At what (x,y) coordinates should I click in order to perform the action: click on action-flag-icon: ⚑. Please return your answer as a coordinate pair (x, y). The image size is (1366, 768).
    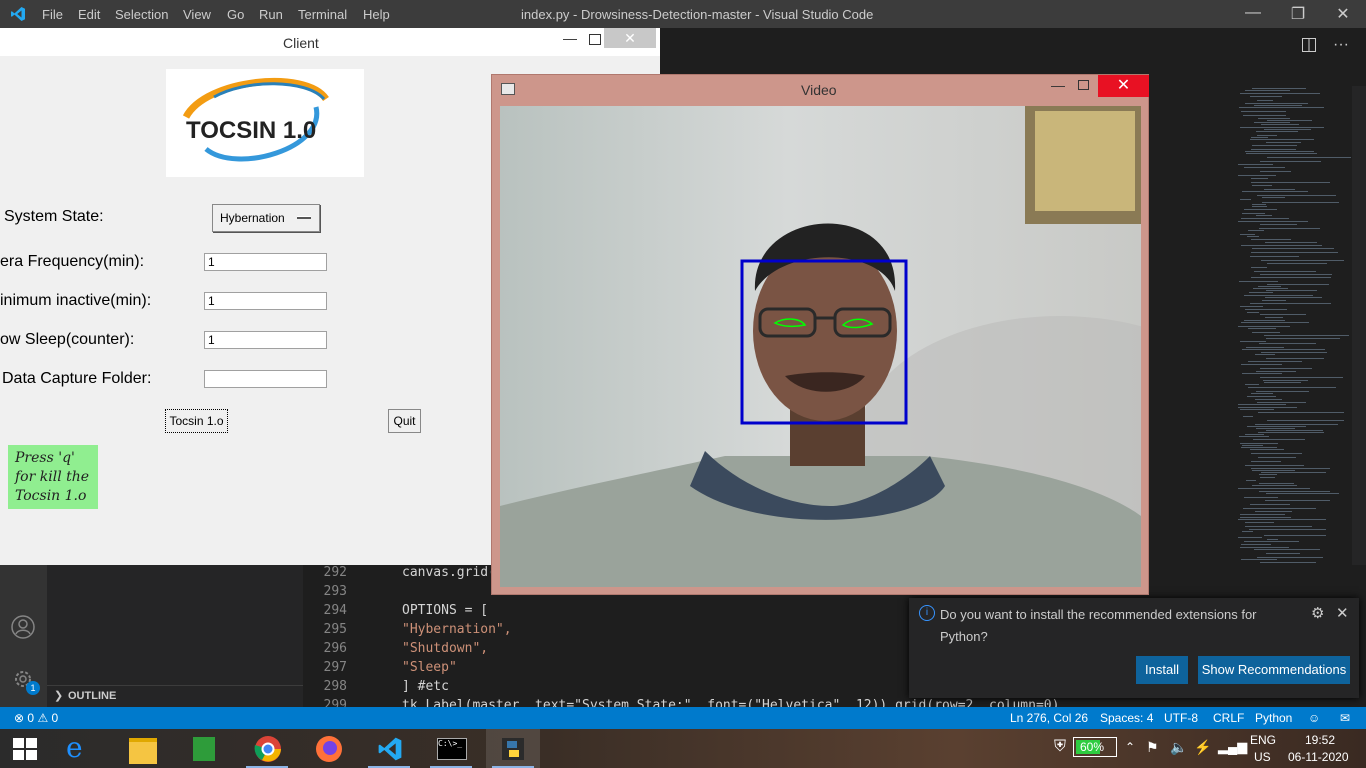
    Looking at the image, I should click on (1152, 747).